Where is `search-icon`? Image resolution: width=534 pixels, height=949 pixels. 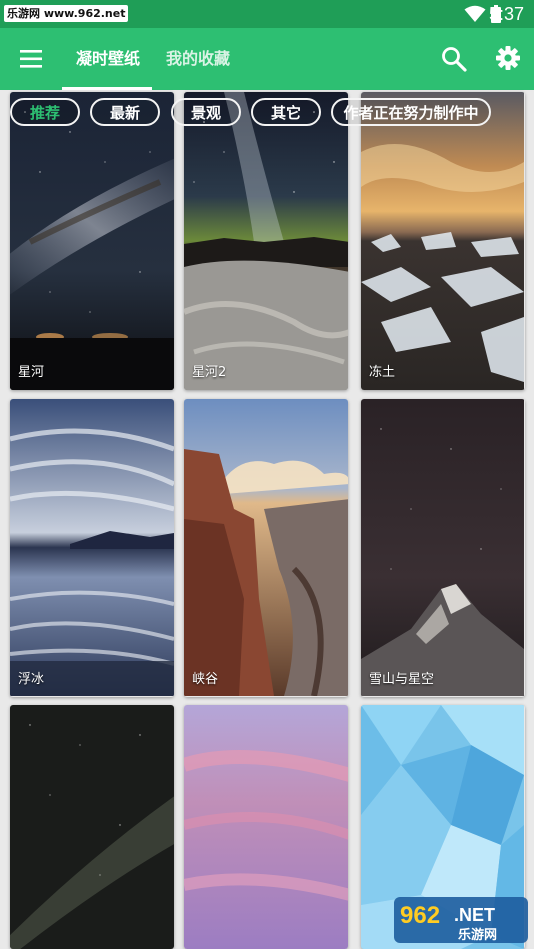 search-icon is located at coordinates (454, 59).